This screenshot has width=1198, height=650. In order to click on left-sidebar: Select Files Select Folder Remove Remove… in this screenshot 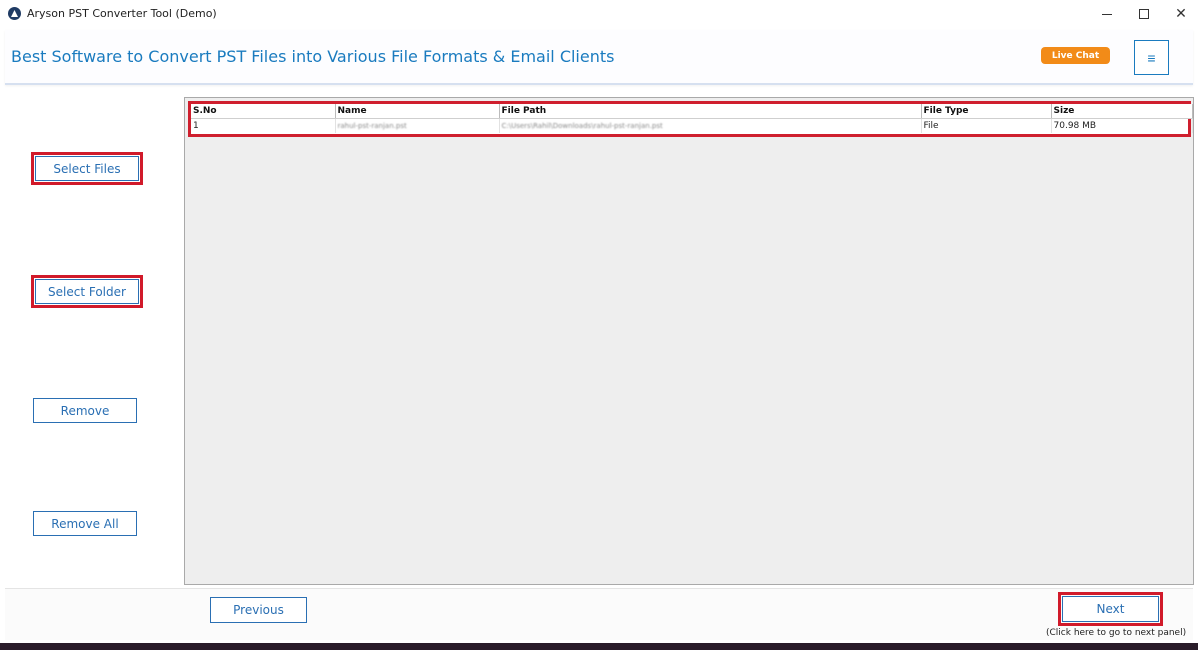, I will do `click(90, 337)`.